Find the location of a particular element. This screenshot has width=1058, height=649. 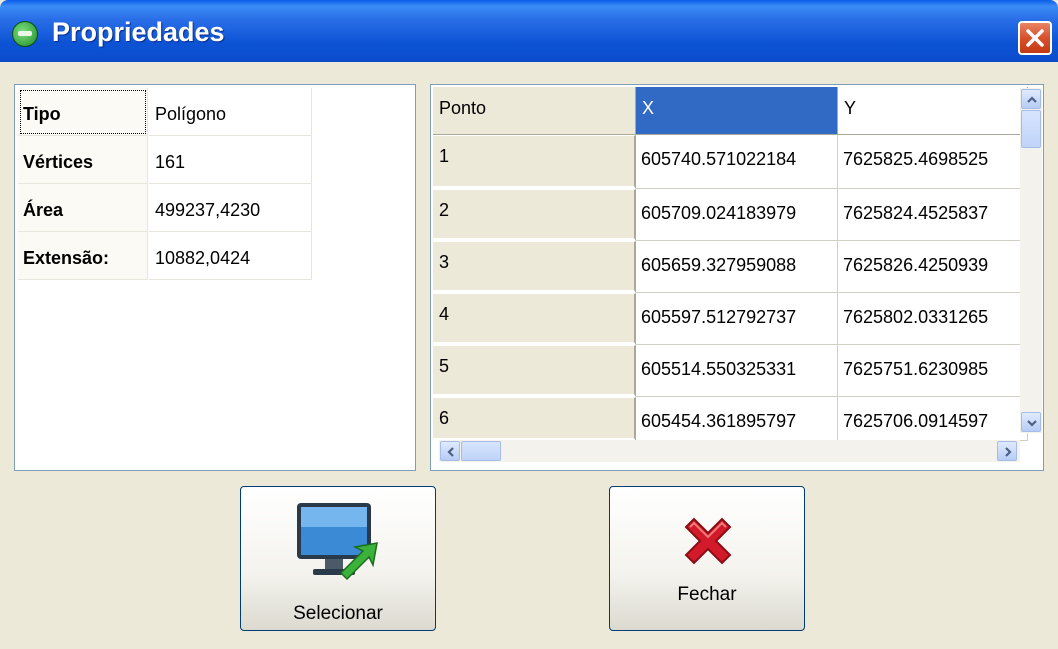

column-header-y: Y is located at coordinates (933, 111).